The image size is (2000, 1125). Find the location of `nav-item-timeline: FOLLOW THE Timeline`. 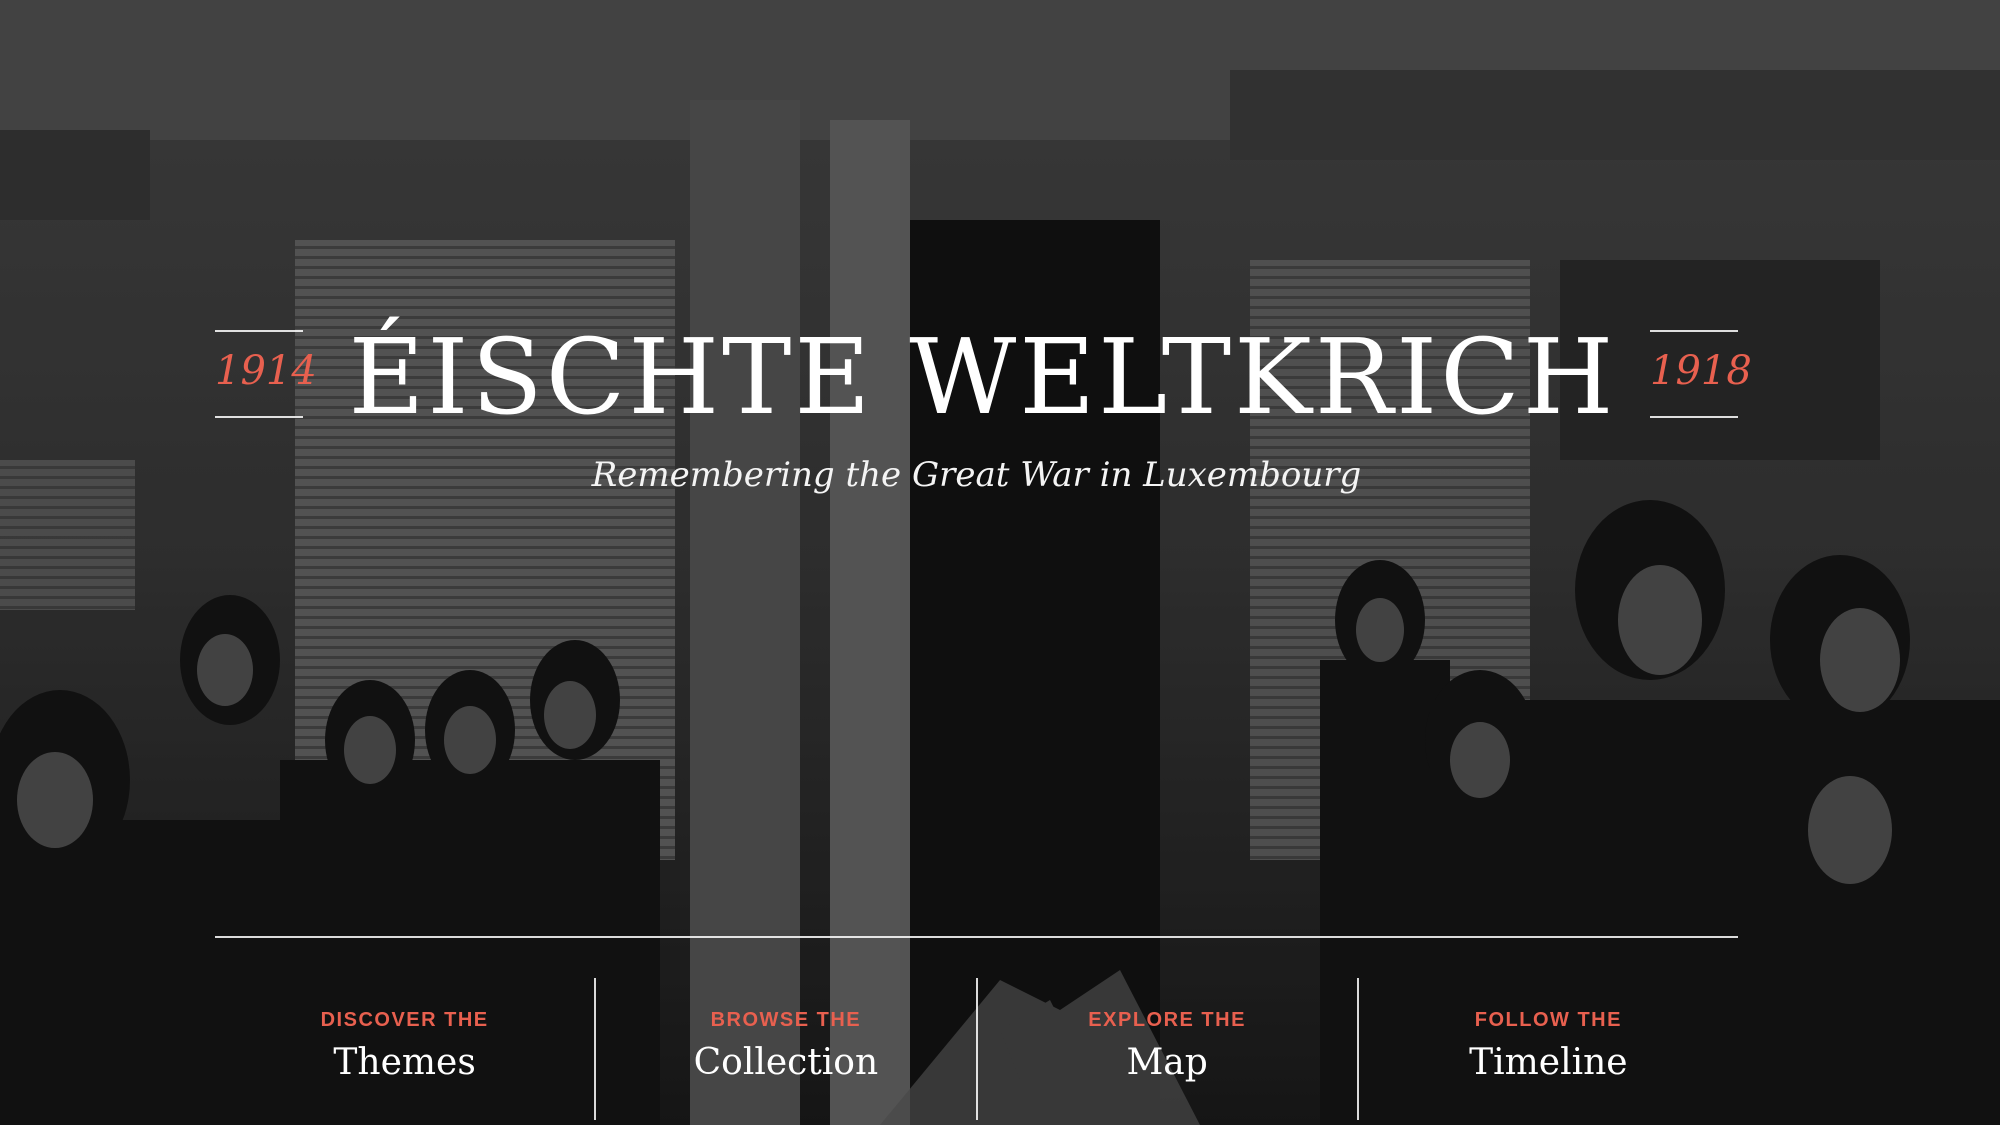

nav-item-timeline: FOLLOW THE Timeline is located at coordinates (1547, 1049).